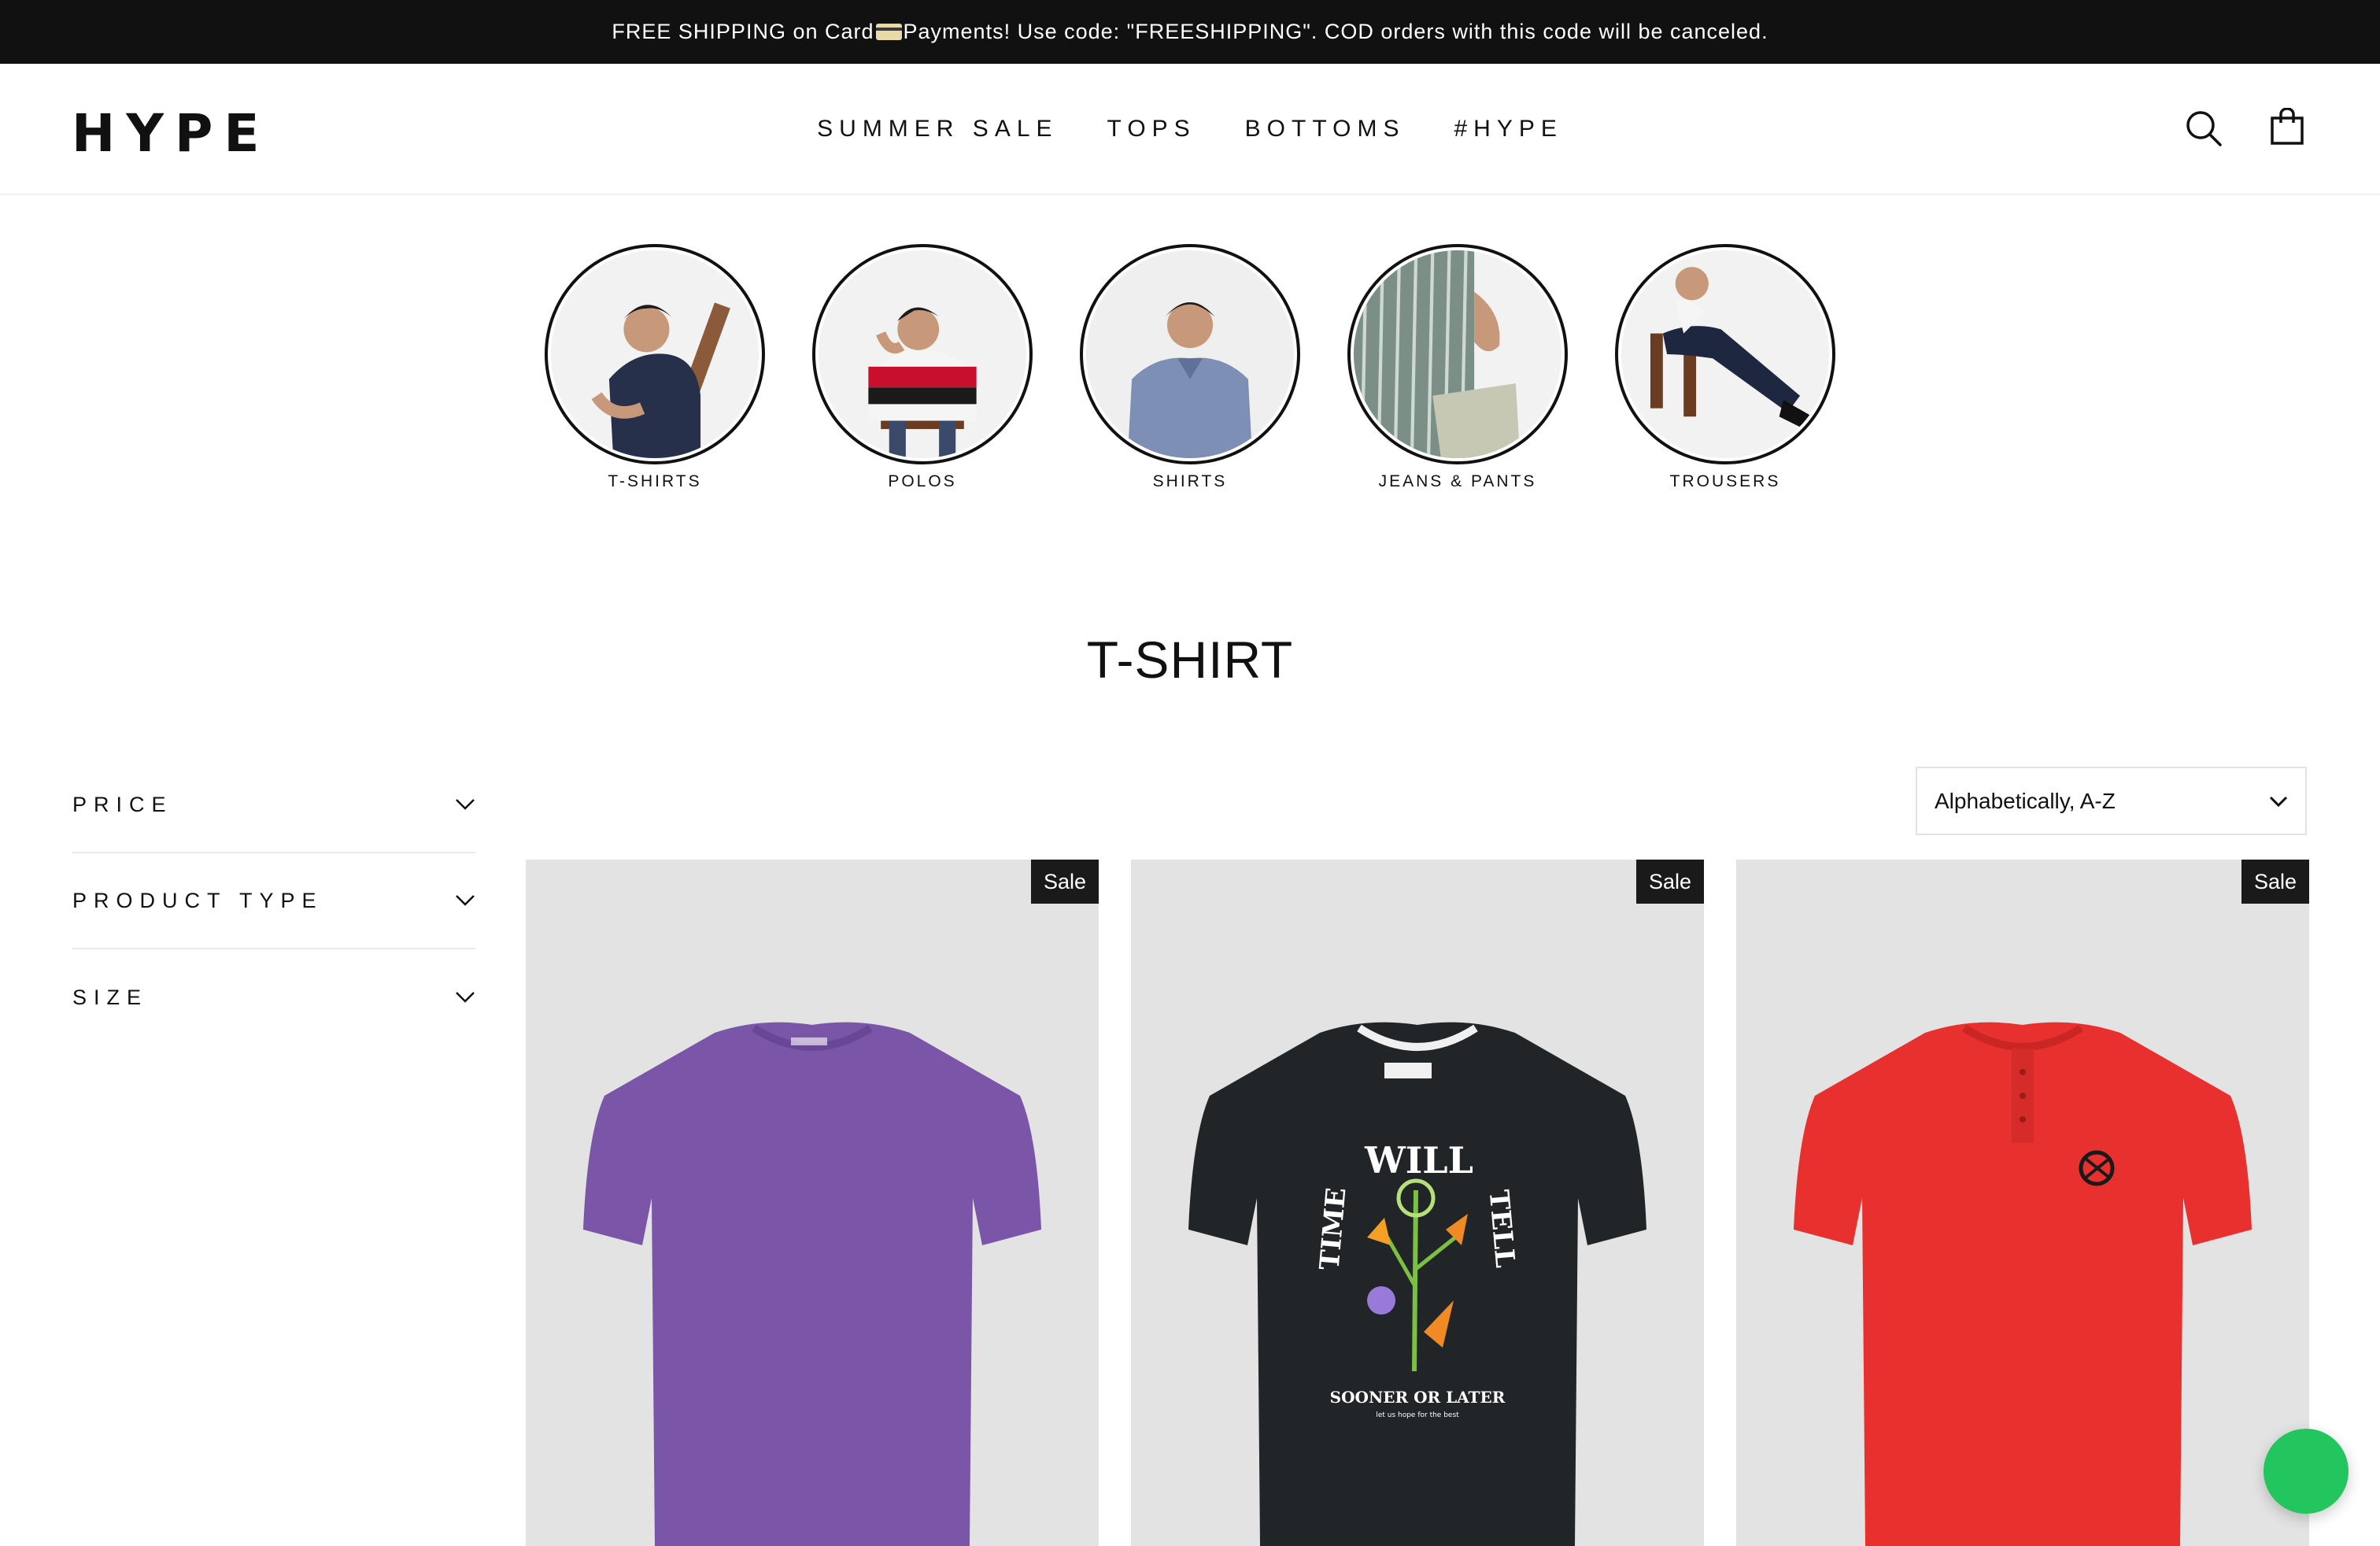 This screenshot has width=2380, height=1546. I want to click on category-shirts: SHIRTS, so click(1190, 367).